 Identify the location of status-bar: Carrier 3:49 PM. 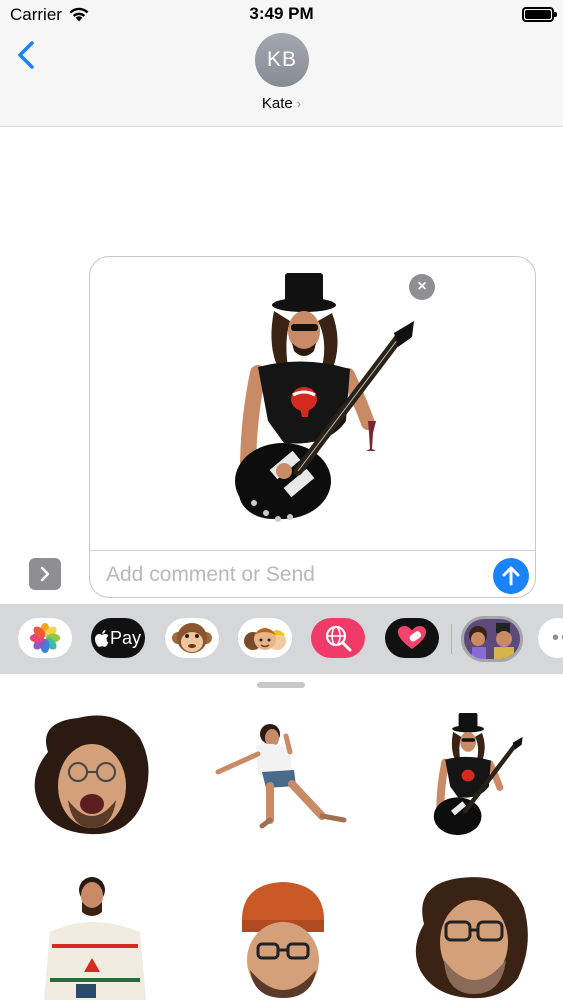
(281, 15).